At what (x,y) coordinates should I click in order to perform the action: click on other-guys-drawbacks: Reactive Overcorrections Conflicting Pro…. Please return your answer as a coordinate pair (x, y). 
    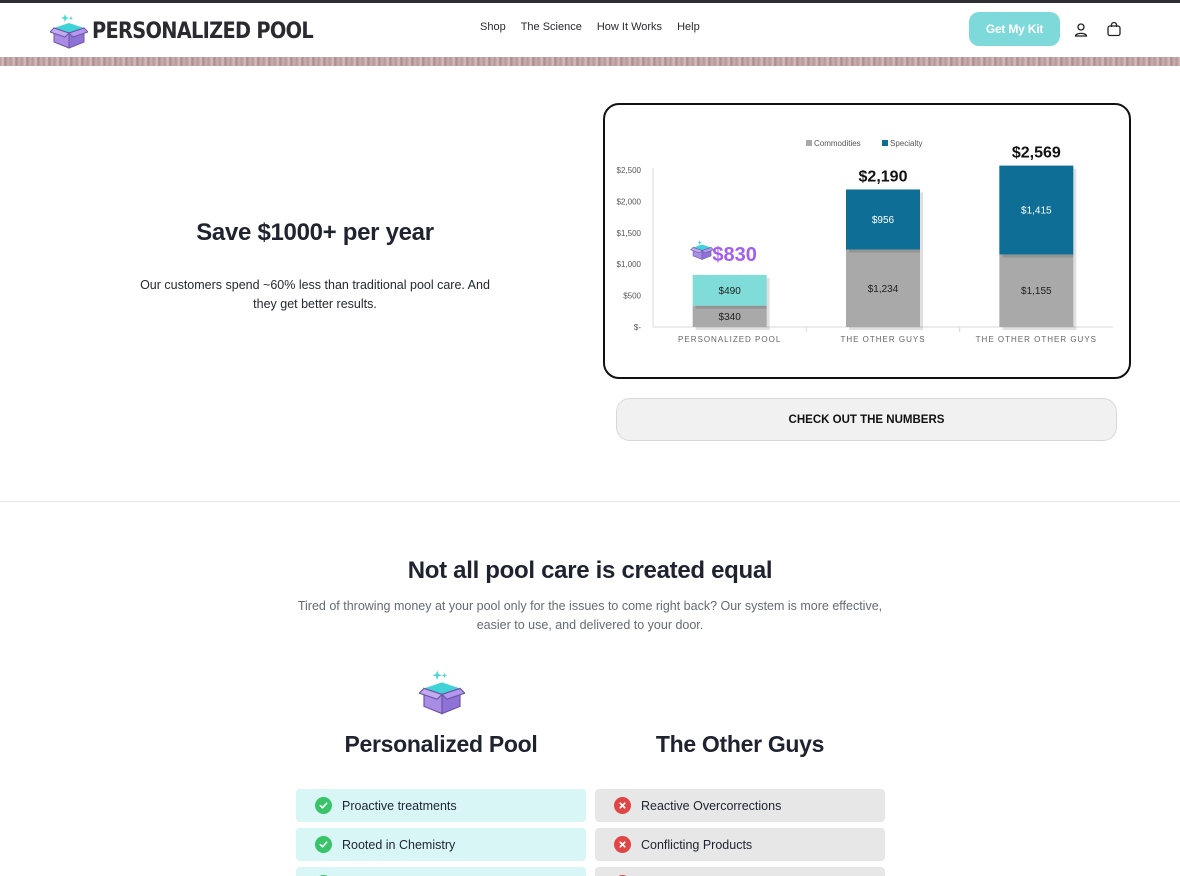
    Looking at the image, I should click on (740, 832).